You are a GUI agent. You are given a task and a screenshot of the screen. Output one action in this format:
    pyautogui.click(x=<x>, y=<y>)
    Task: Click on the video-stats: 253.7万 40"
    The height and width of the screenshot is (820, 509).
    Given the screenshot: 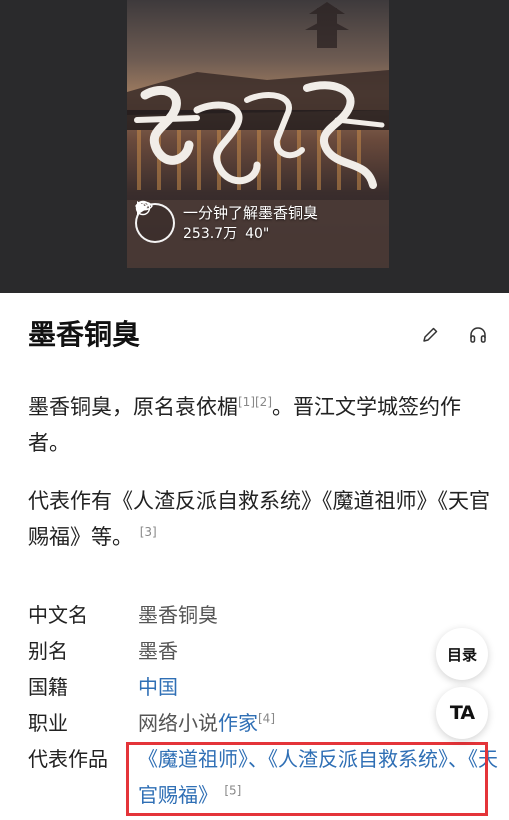 What is the action you would take?
    pyautogui.click(x=226, y=222)
    